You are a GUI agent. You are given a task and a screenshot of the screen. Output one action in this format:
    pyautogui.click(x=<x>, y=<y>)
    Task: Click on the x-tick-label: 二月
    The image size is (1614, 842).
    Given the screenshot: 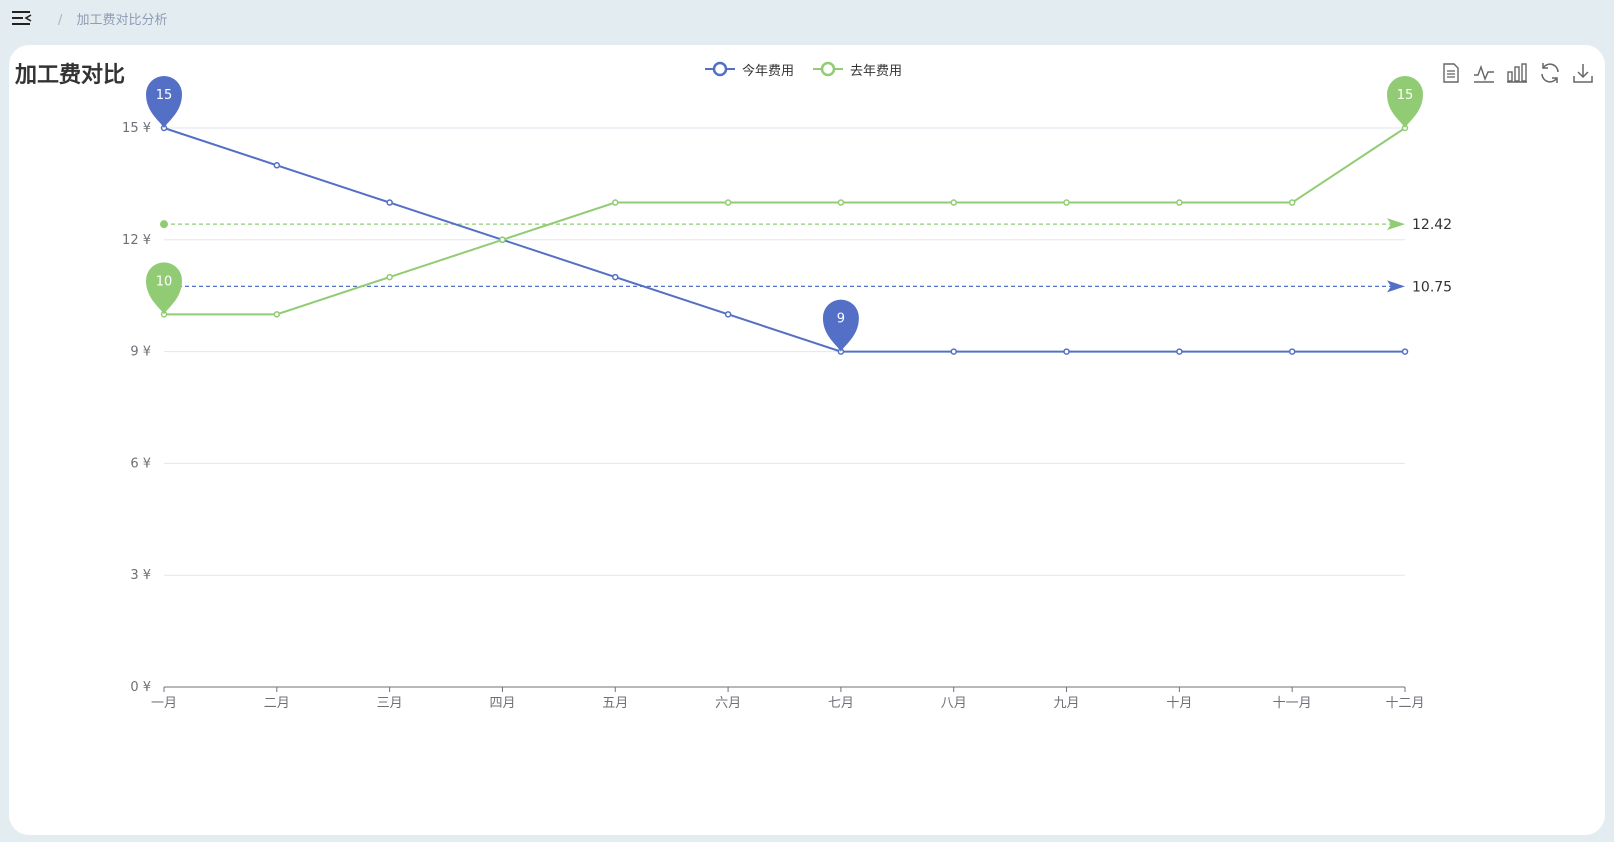 What is the action you would take?
    pyautogui.click(x=277, y=703)
    